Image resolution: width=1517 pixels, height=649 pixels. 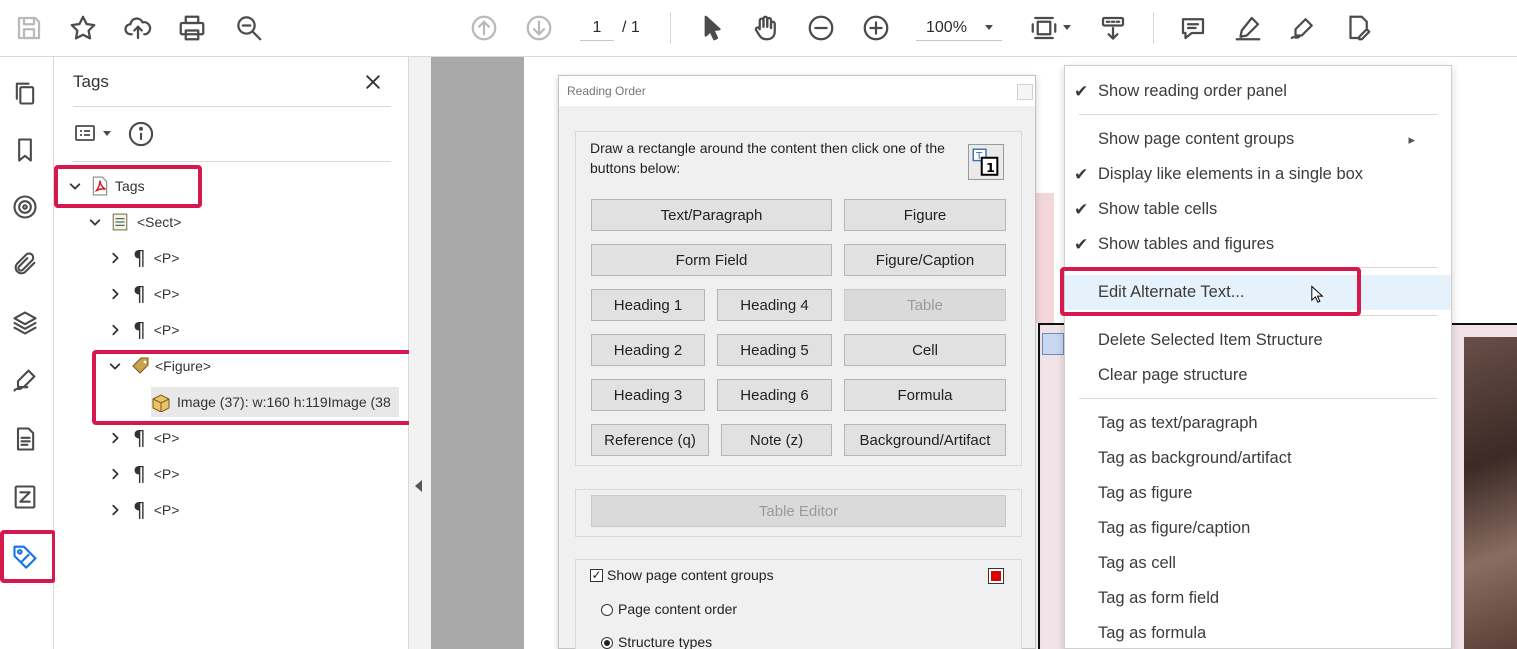 What do you see at coordinates (1258, 139) in the screenshot?
I see `menu-item-show-page-content-groups: Show page content groups ▸` at bounding box center [1258, 139].